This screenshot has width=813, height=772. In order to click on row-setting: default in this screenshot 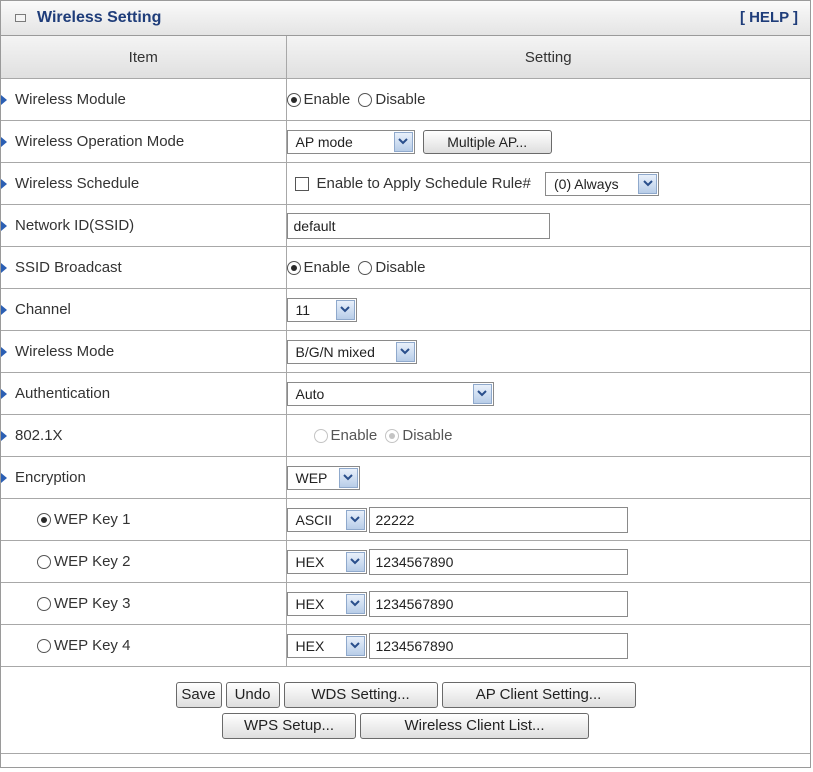, I will do `click(547, 225)`.